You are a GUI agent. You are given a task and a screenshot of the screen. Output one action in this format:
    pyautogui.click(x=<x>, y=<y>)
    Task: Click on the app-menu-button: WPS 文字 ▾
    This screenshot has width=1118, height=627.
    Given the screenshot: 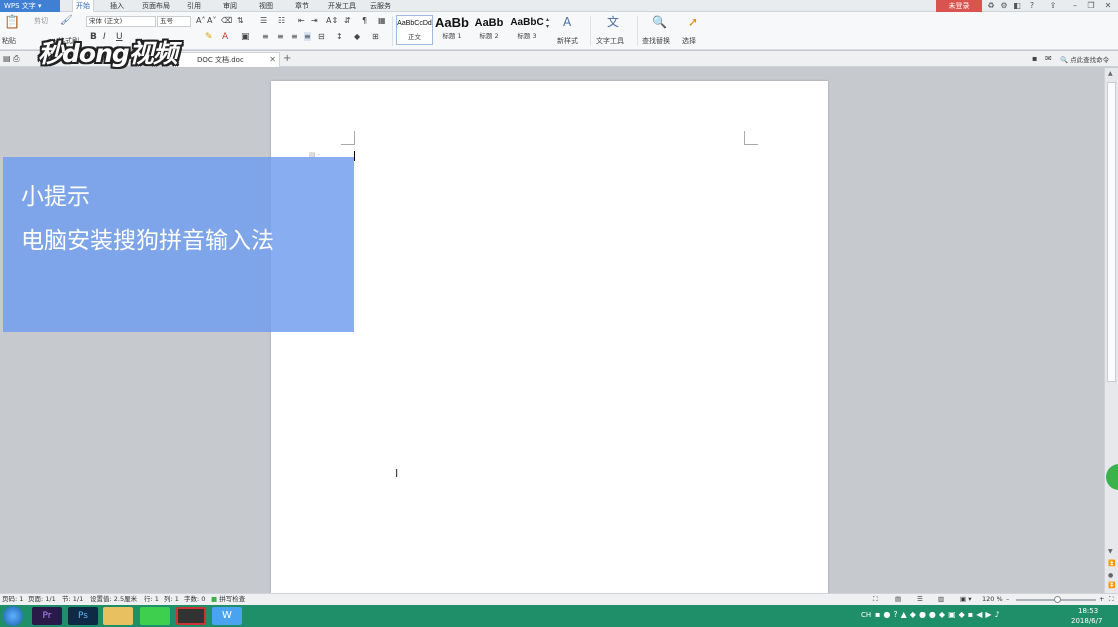 What is the action you would take?
    pyautogui.click(x=30, y=6)
    